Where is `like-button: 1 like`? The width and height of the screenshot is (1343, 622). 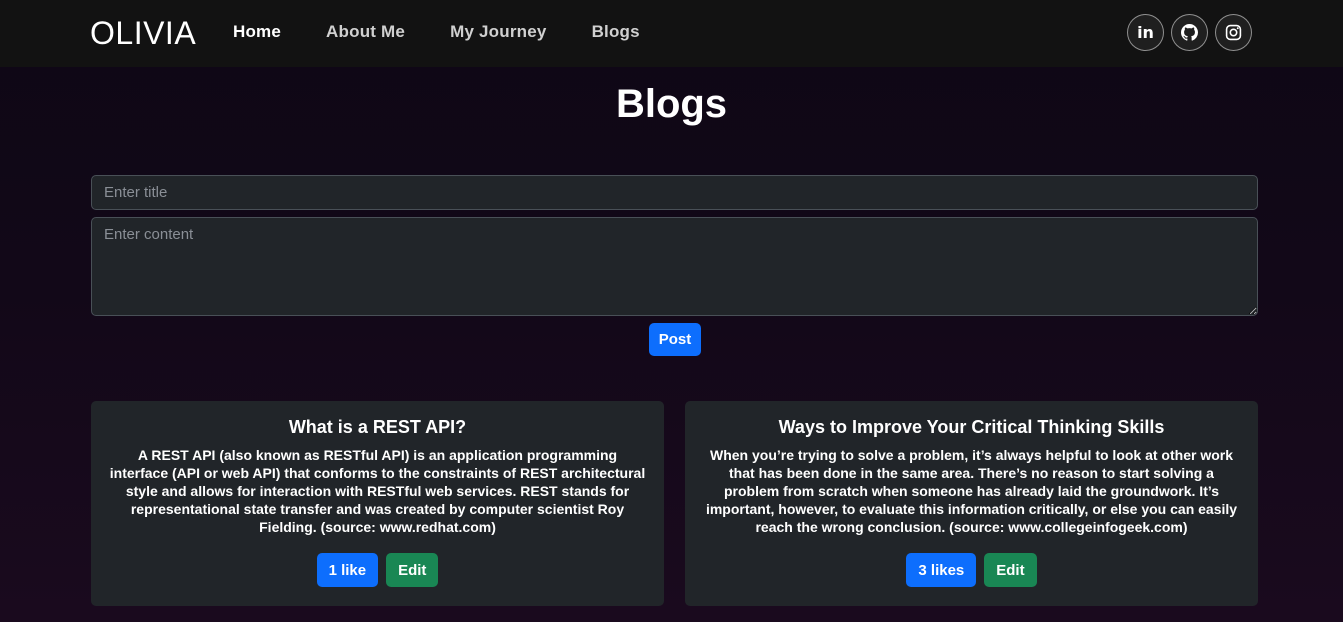 like-button: 1 like is located at coordinates (347, 570).